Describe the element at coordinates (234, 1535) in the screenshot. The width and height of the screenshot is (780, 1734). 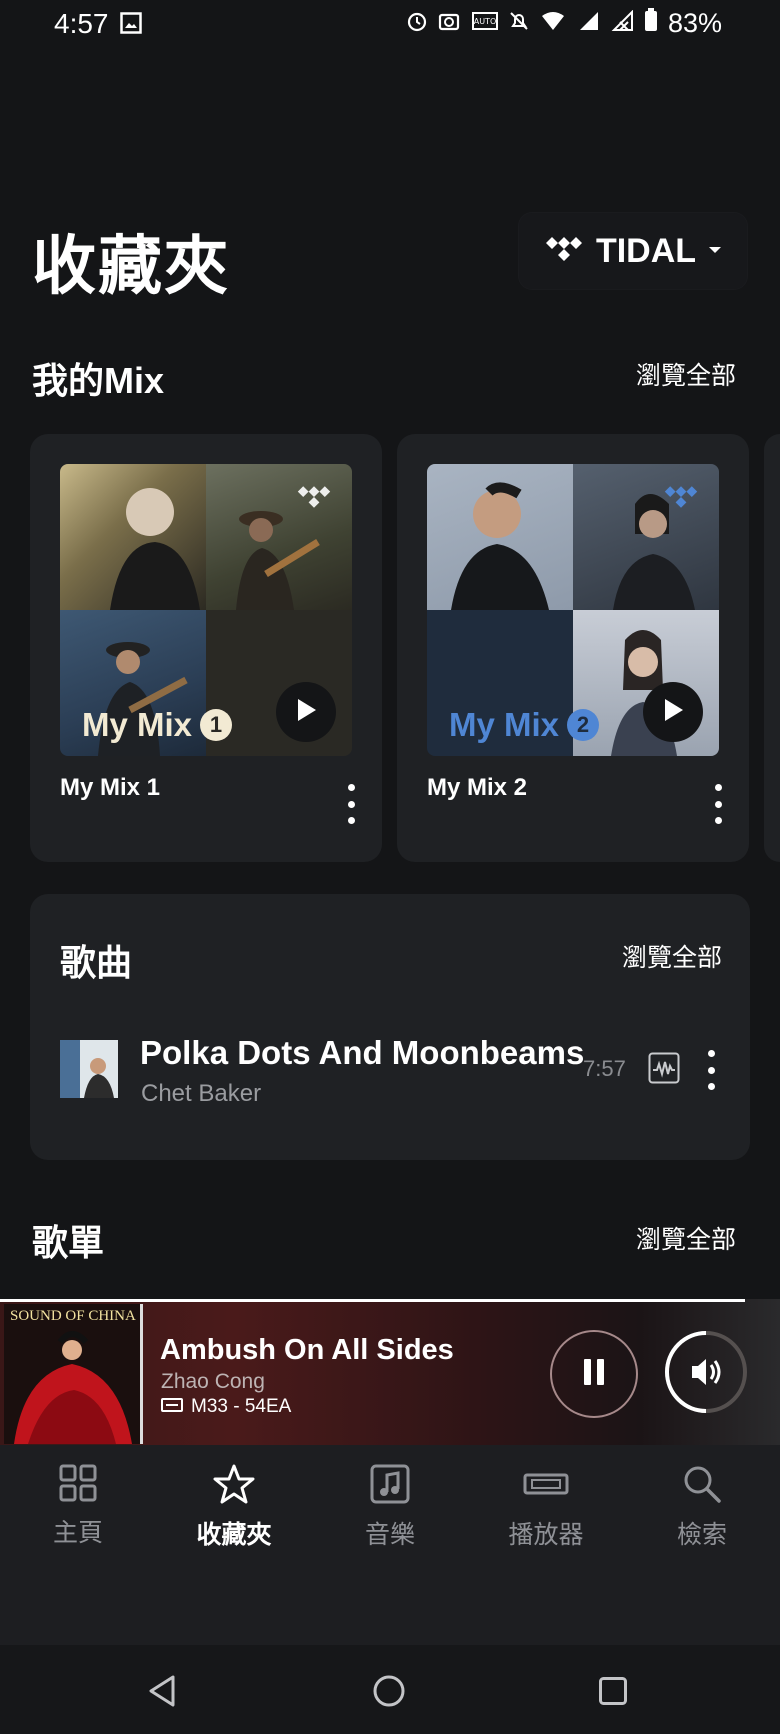
I see `nav-item-label: 收藏夾` at that location.